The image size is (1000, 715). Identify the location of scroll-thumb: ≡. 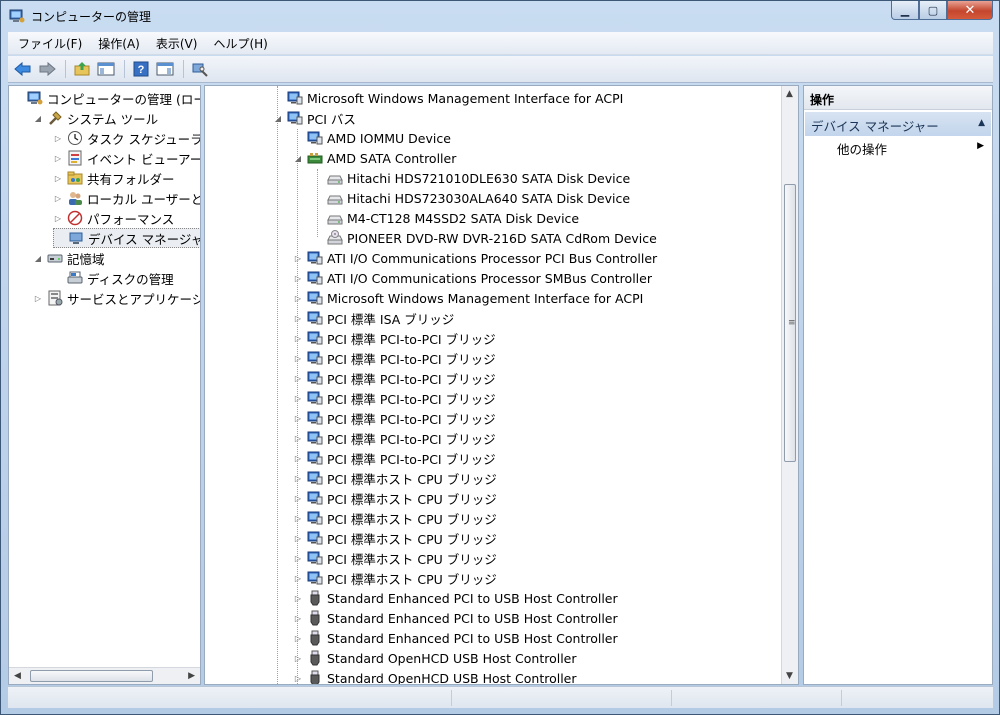
(790, 323).